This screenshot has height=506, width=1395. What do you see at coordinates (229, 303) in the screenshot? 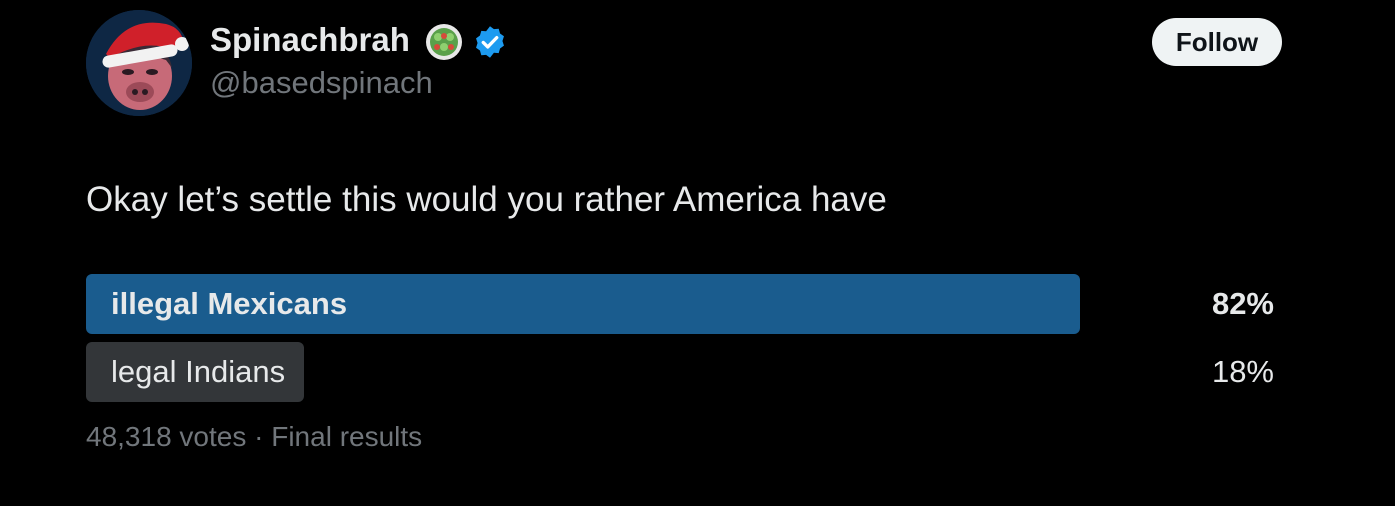
I see `poll-option-label: illegal Mexicans` at bounding box center [229, 303].